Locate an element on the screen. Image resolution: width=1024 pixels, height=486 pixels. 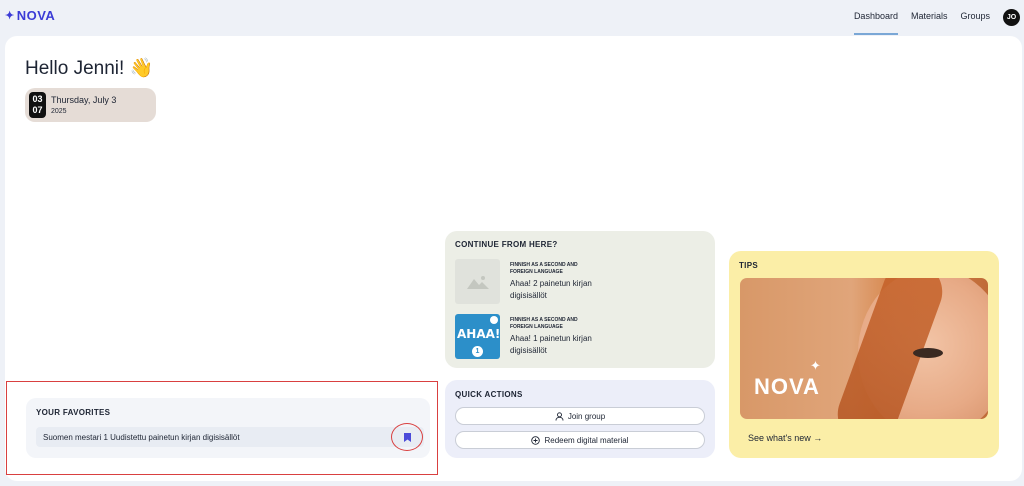
logo-text: NOVA is located at coordinates (36, 15).